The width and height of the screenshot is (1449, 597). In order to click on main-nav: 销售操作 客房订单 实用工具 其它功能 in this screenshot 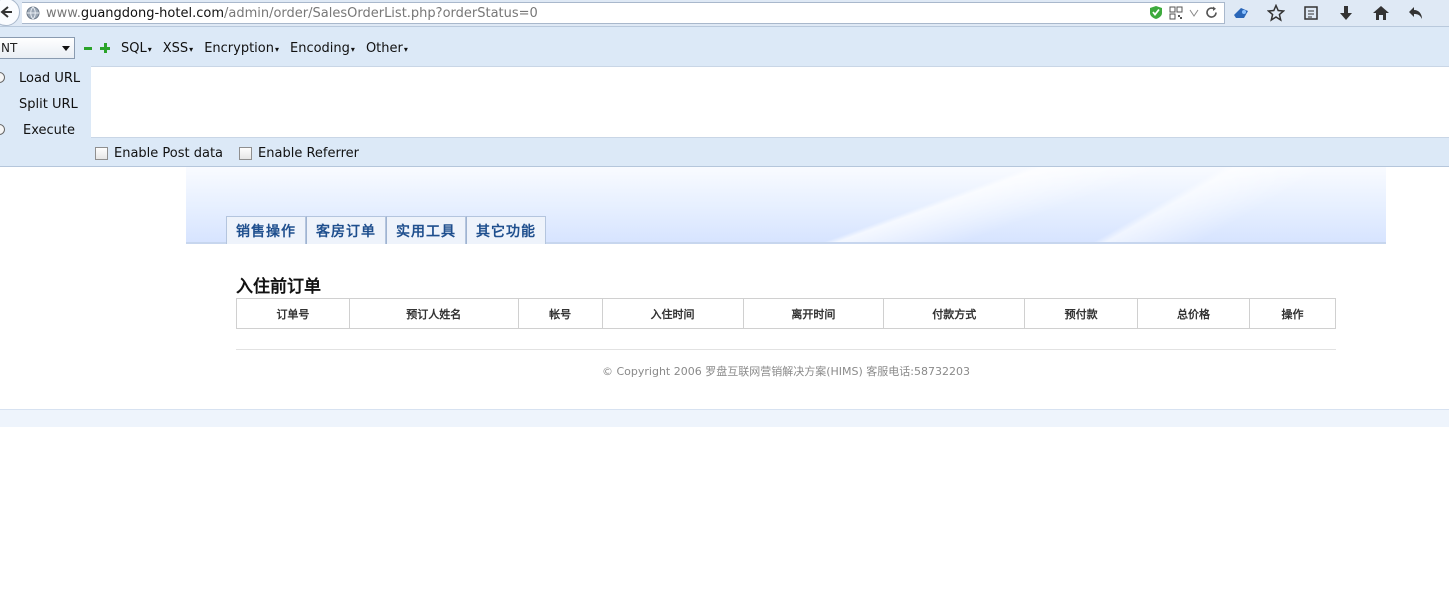, I will do `click(386, 230)`.